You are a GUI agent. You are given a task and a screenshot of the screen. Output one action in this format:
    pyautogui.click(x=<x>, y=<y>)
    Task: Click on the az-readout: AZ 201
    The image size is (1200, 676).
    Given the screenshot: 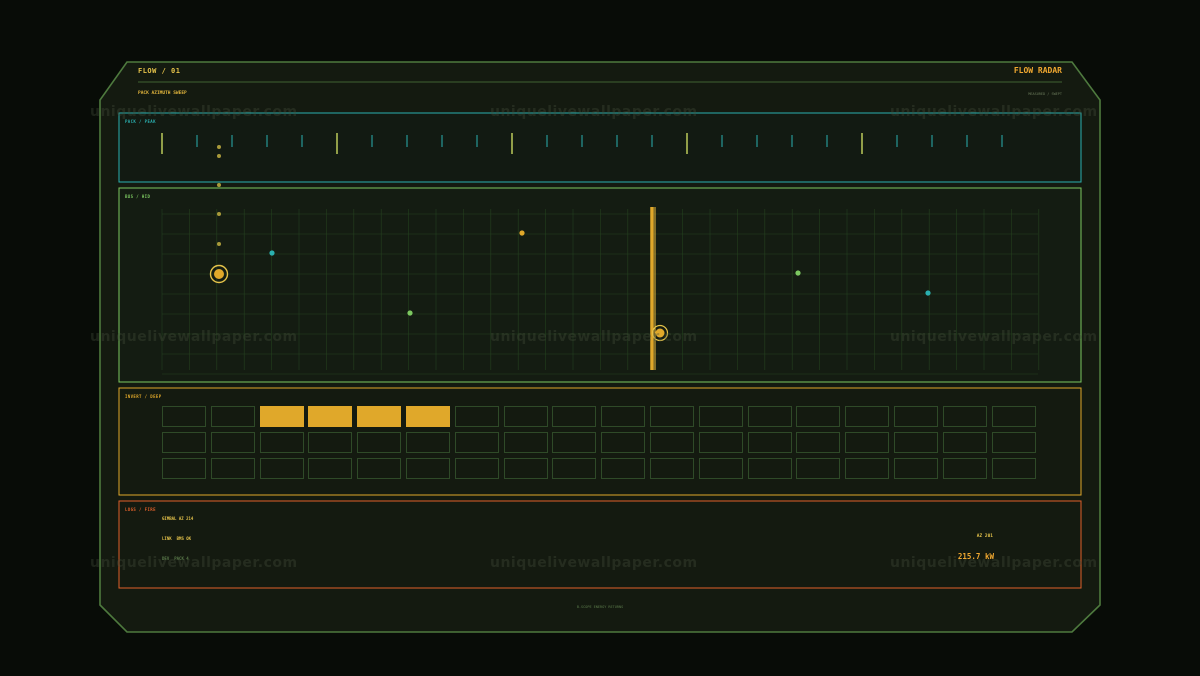 What is the action you would take?
    pyautogui.click(x=984, y=536)
    